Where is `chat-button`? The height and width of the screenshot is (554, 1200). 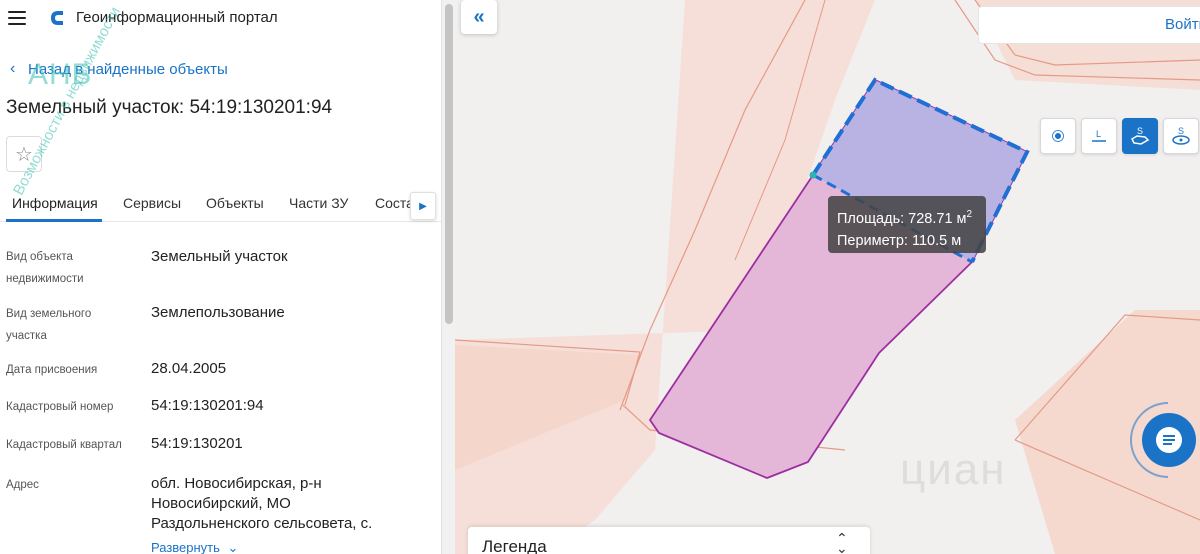 chat-button is located at coordinates (1169, 440).